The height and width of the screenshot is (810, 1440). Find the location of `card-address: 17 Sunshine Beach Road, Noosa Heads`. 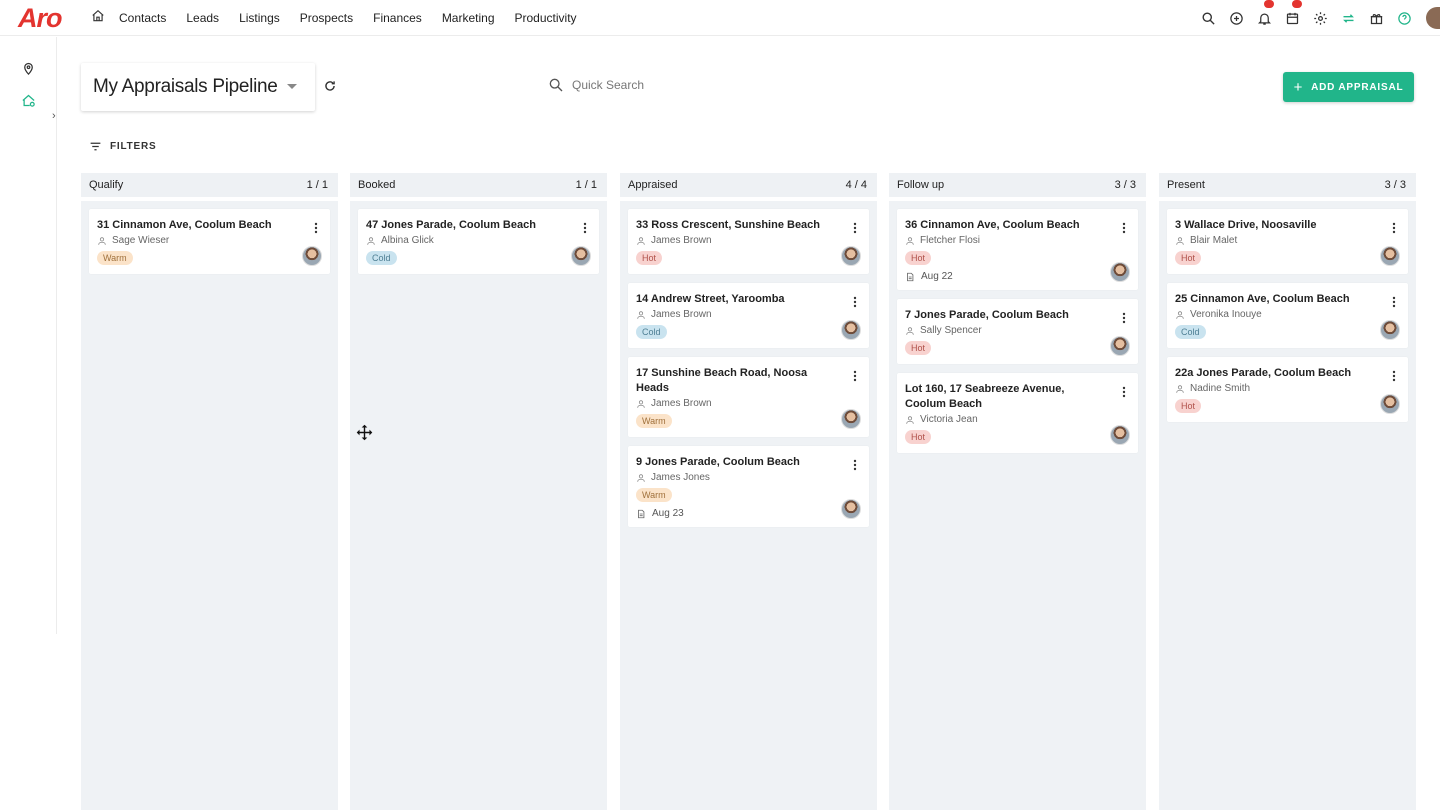

card-address: 17 Sunshine Beach Road, Noosa Heads is located at coordinates (722, 380).